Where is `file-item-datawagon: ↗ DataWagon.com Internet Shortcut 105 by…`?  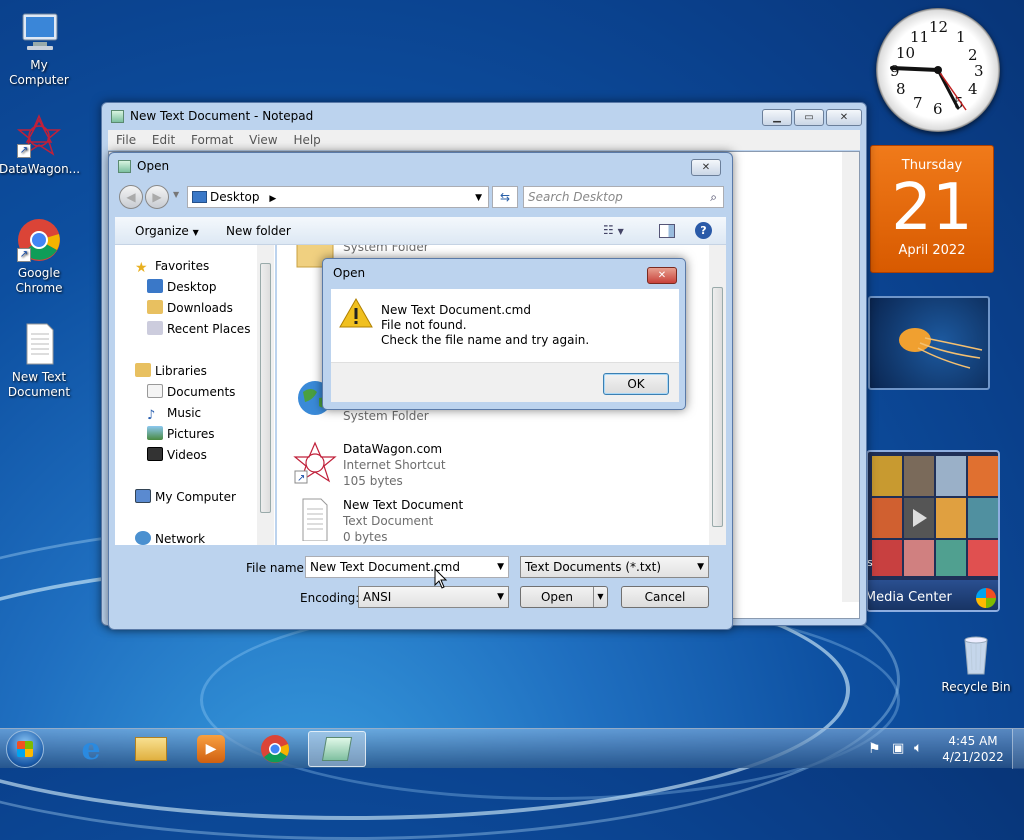
file-item-datawagon: ↗ DataWagon.com Internet Shortcut 105 by… is located at coordinates (483, 467).